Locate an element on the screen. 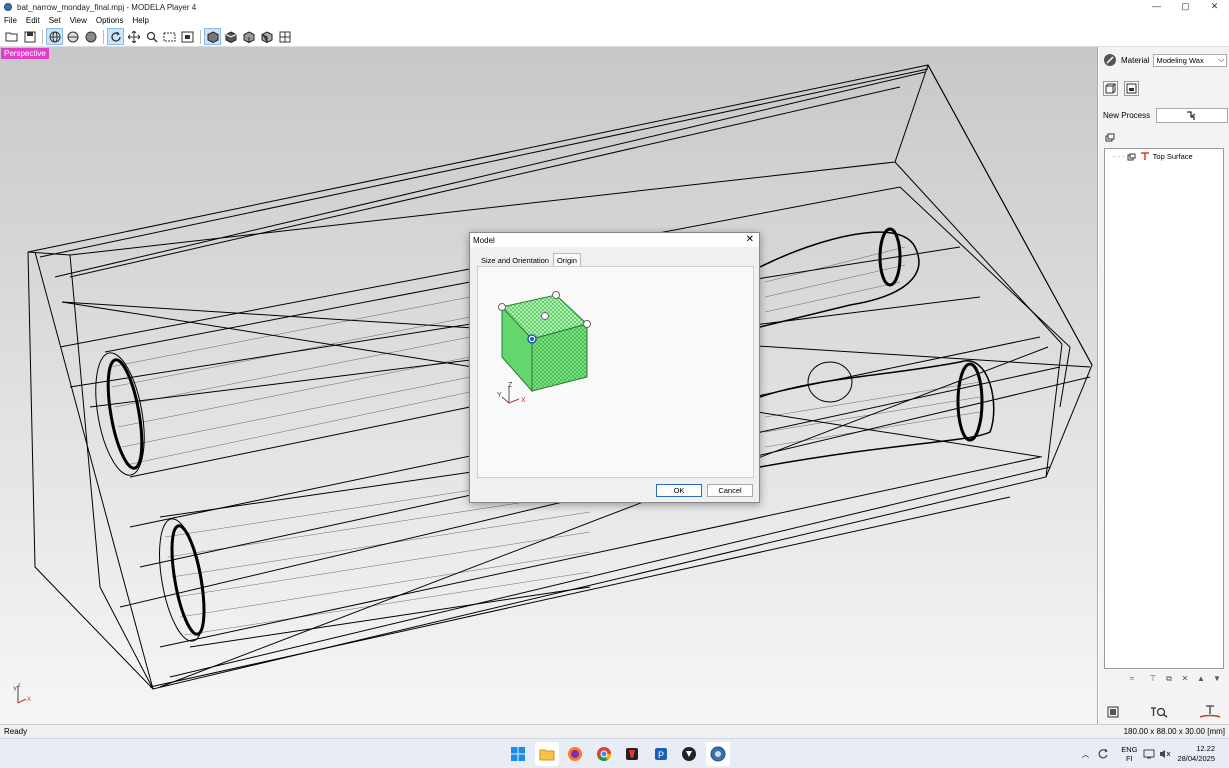 Image resolution: width=1229 pixels, height=768 pixels. tab-origin: Origin is located at coordinates (566, 259).